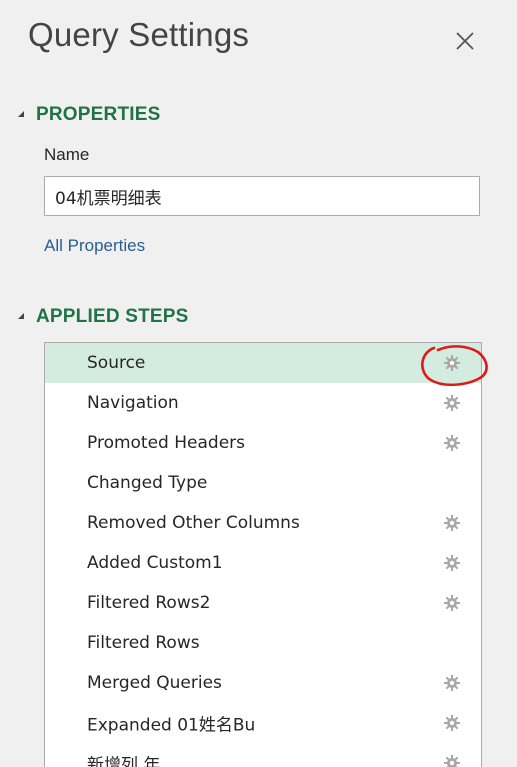 The image size is (517, 767). Describe the element at coordinates (263, 563) in the screenshot. I see `step-added-custom1: Added Custom1` at that location.